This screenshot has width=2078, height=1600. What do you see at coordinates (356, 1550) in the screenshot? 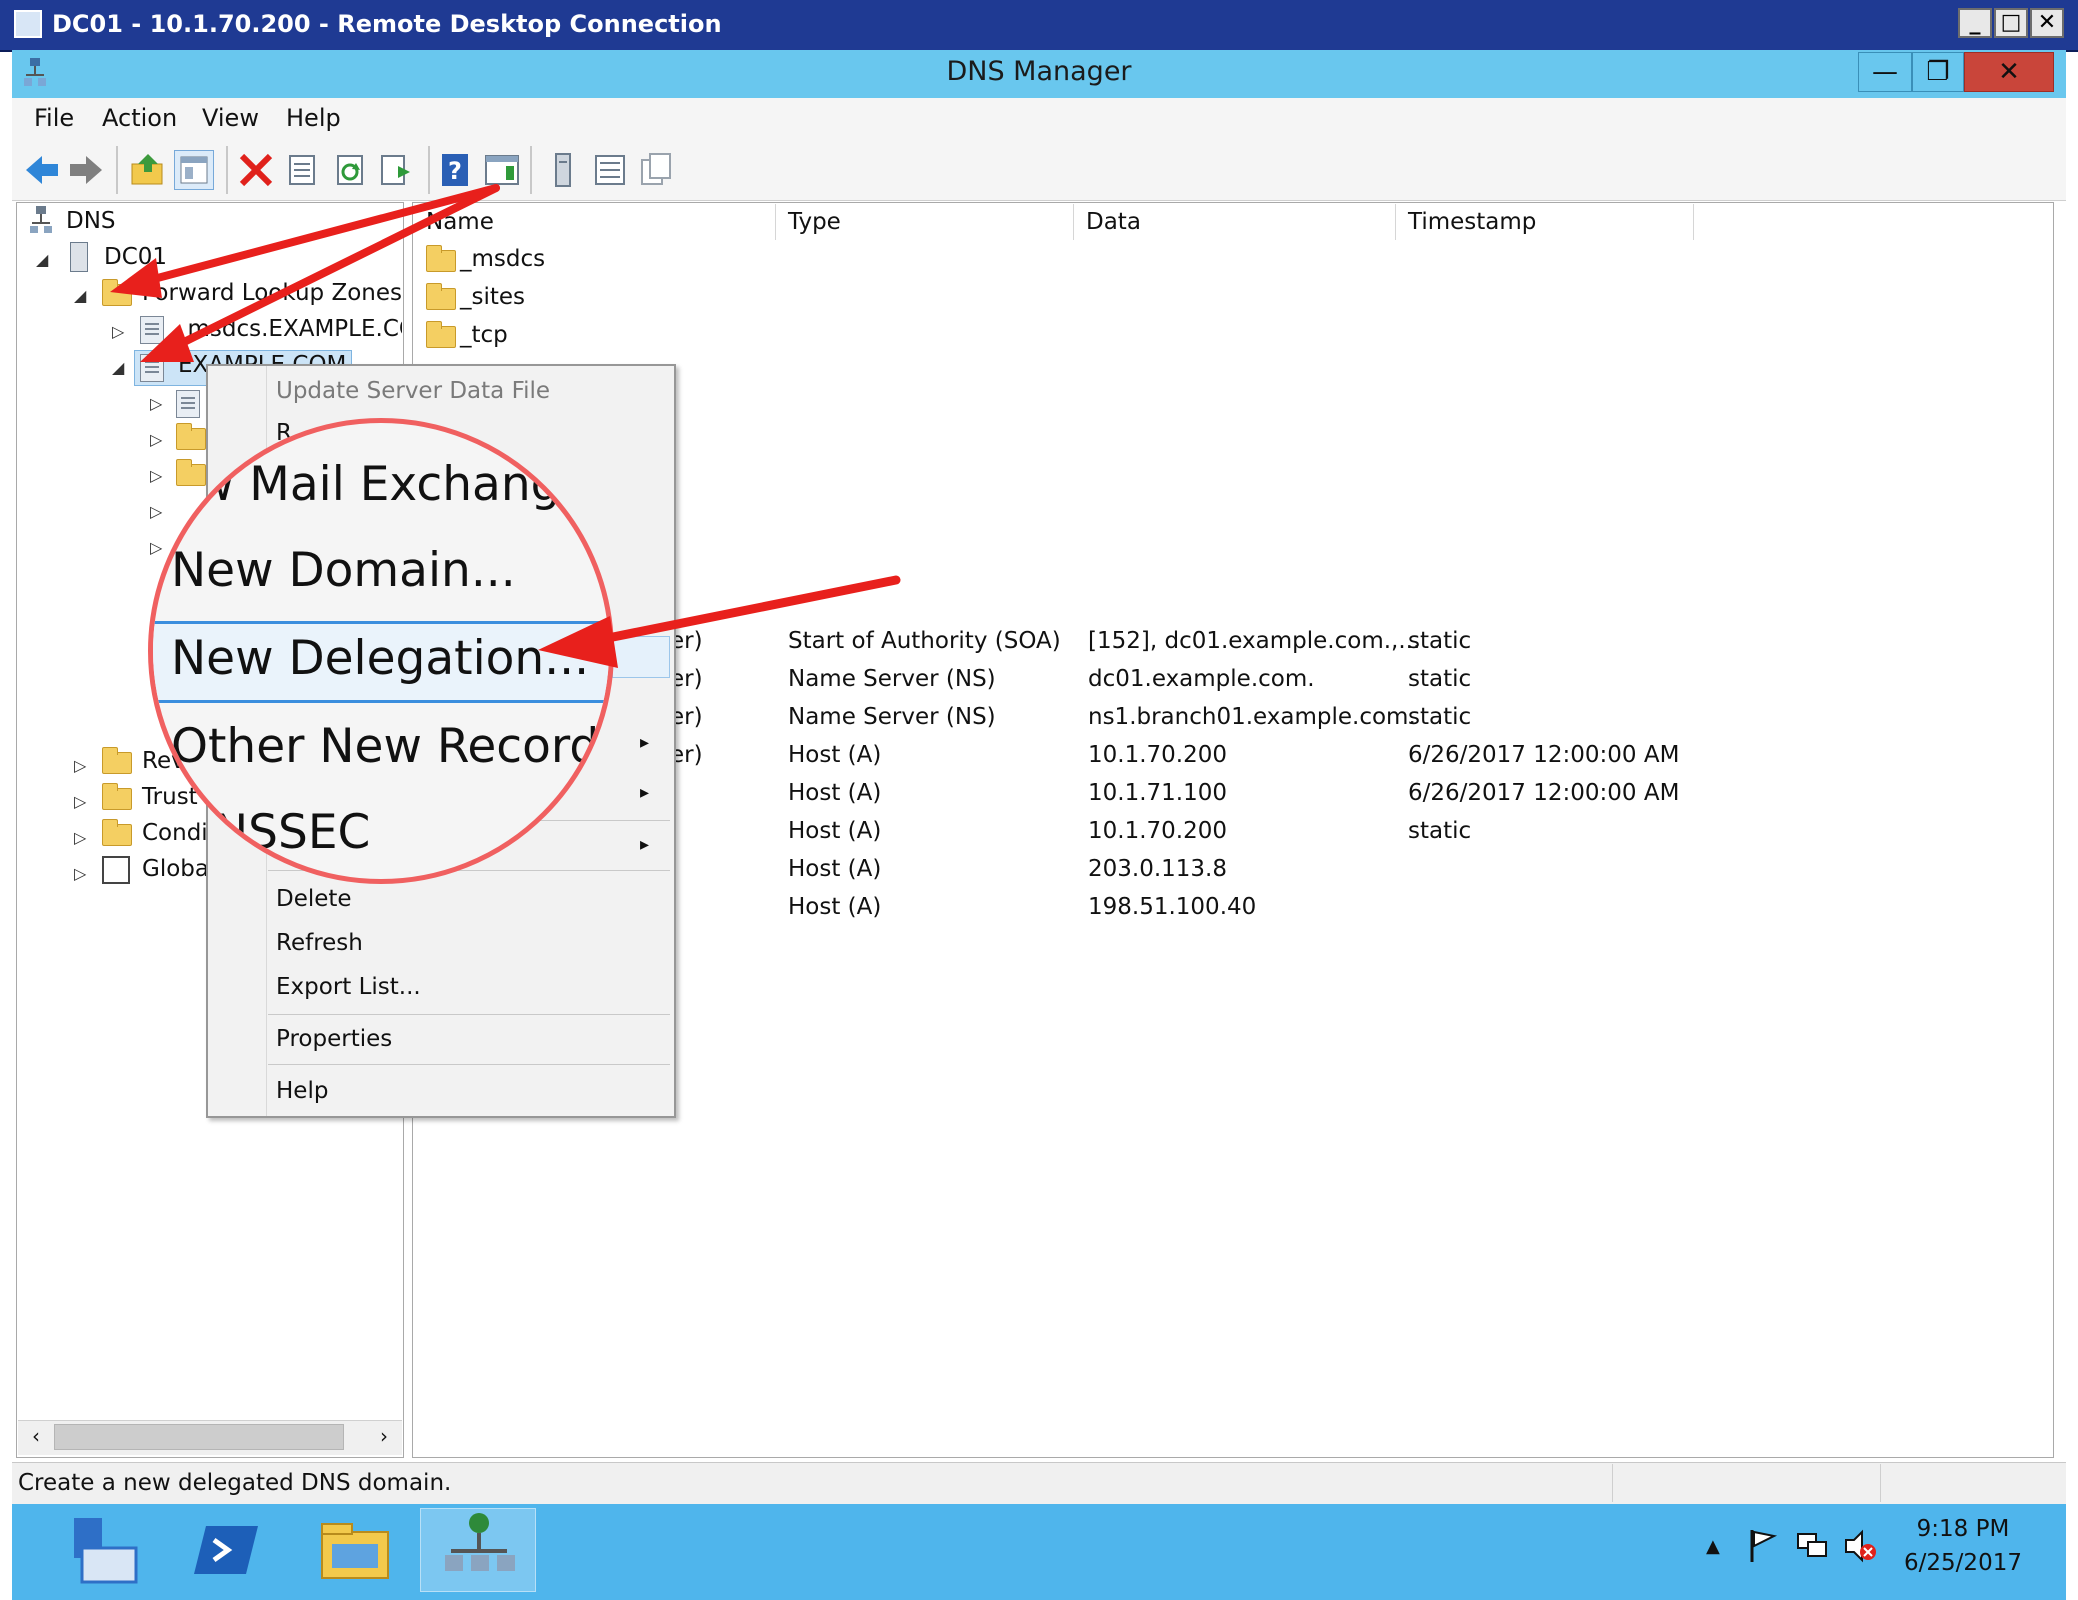
I see `file-explorer-taskbar-button` at bounding box center [356, 1550].